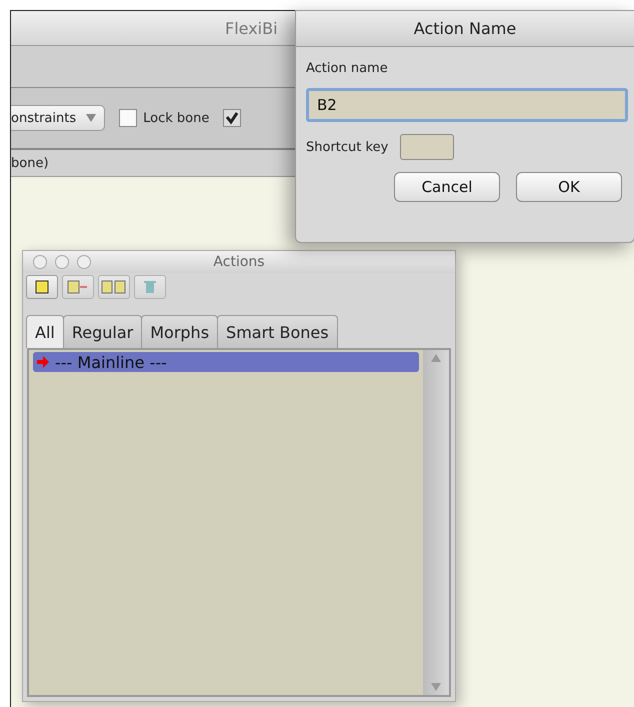 This screenshot has width=634, height=707. What do you see at coordinates (30, 163) in the screenshot?
I see `status-text: bone)` at bounding box center [30, 163].